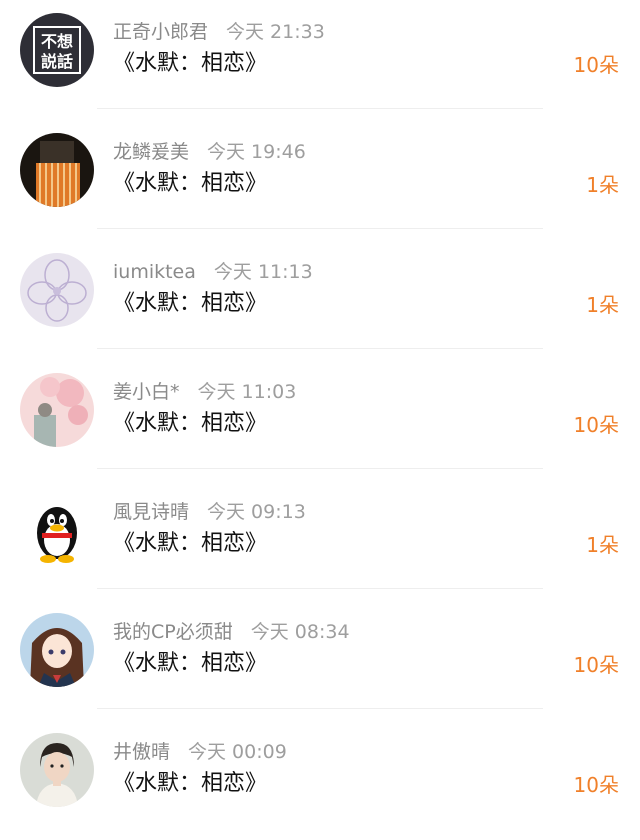 This screenshot has width=640, height=840. I want to click on portrait-avatar, so click(57, 770).